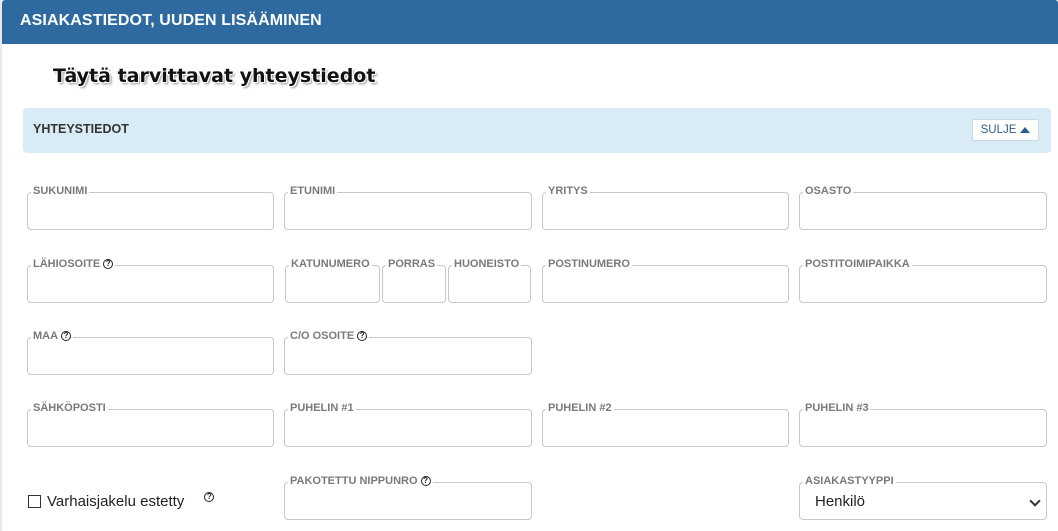 Image resolution: width=1058 pixels, height=531 pixels. Describe the element at coordinates (665, 207) in the screenshot. I see `yritys-field: YRITYS` at that location.